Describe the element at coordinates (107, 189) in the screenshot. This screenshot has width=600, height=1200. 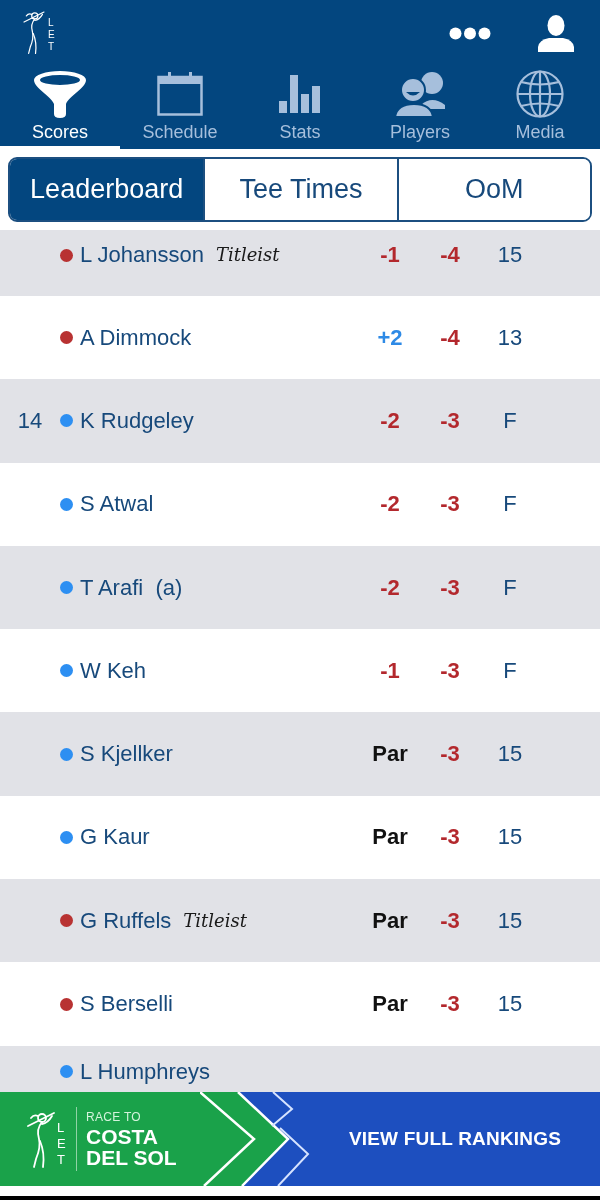
I see `segment-tab: Leaderboard` at that location.